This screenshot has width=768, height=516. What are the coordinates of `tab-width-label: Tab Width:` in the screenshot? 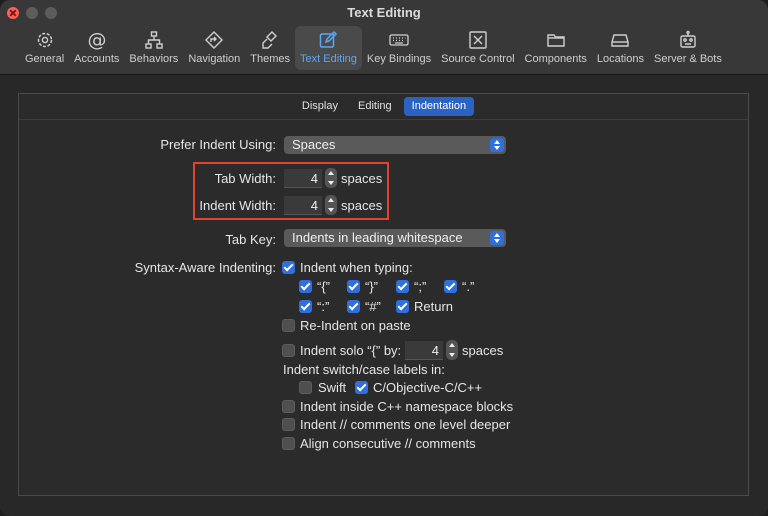 It's located at (245, 178).